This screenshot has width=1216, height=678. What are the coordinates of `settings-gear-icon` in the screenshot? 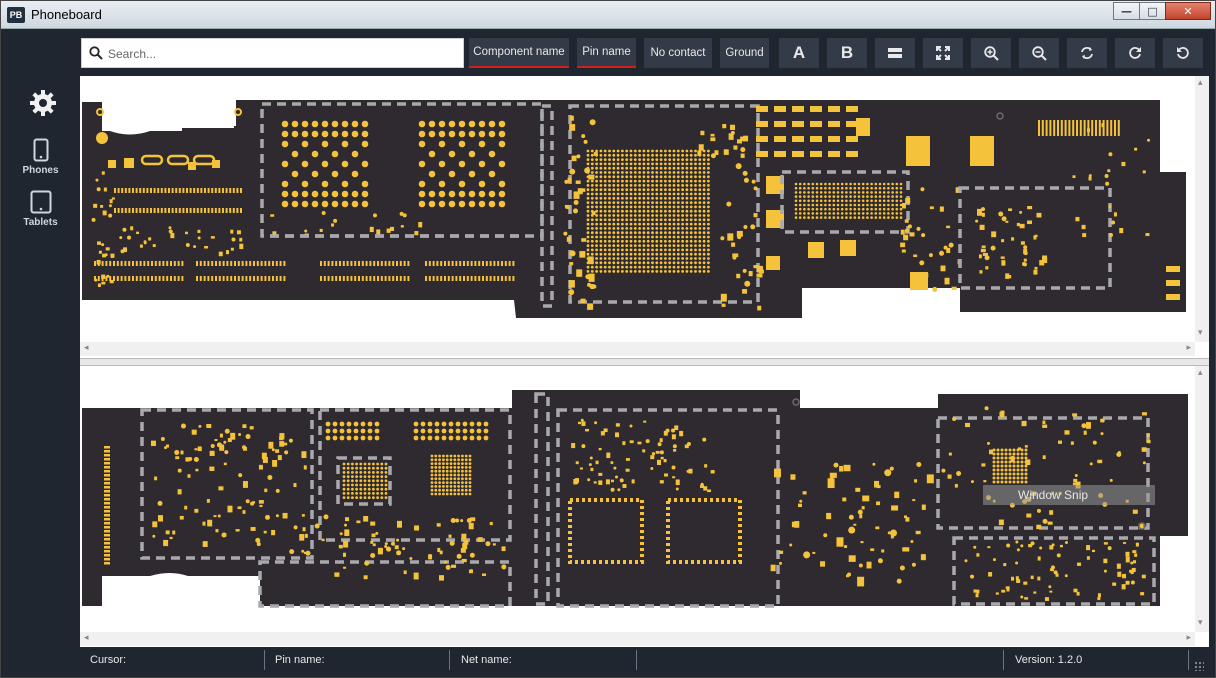 It's located at (43, 103).